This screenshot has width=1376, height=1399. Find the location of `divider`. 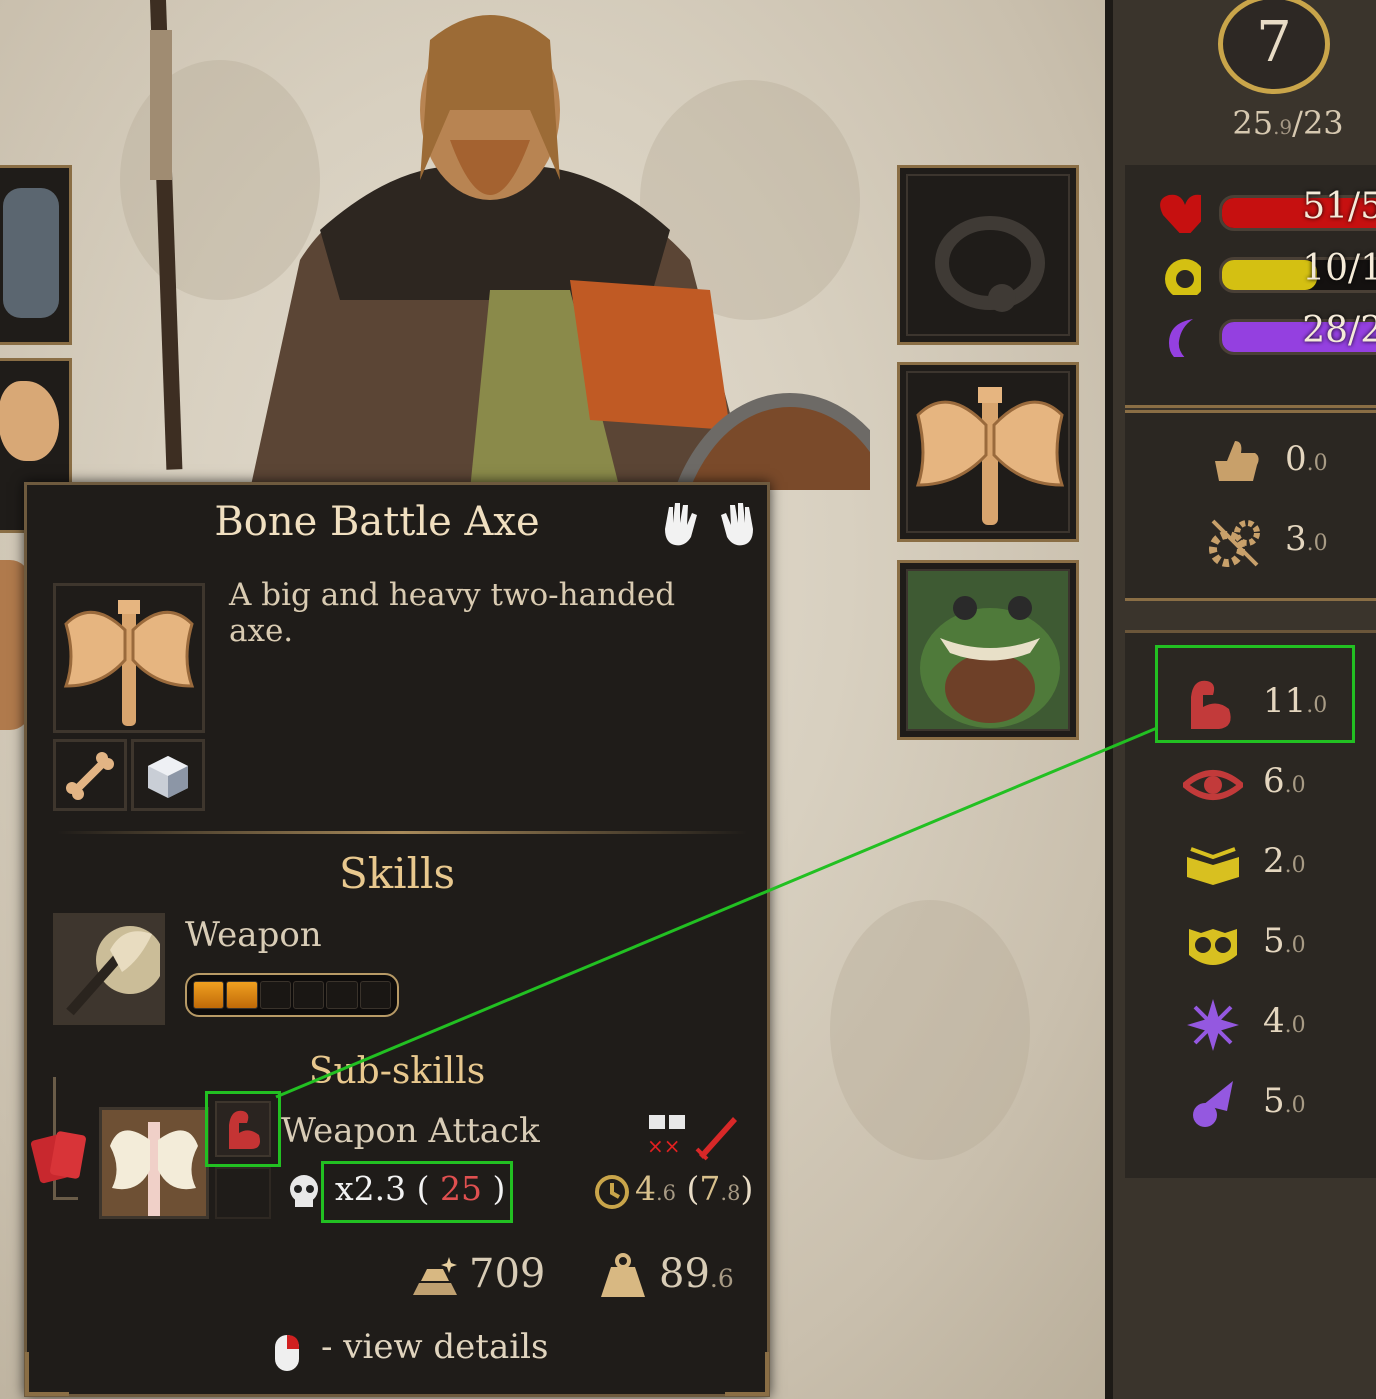

divider is located at coordinates (402, 832).